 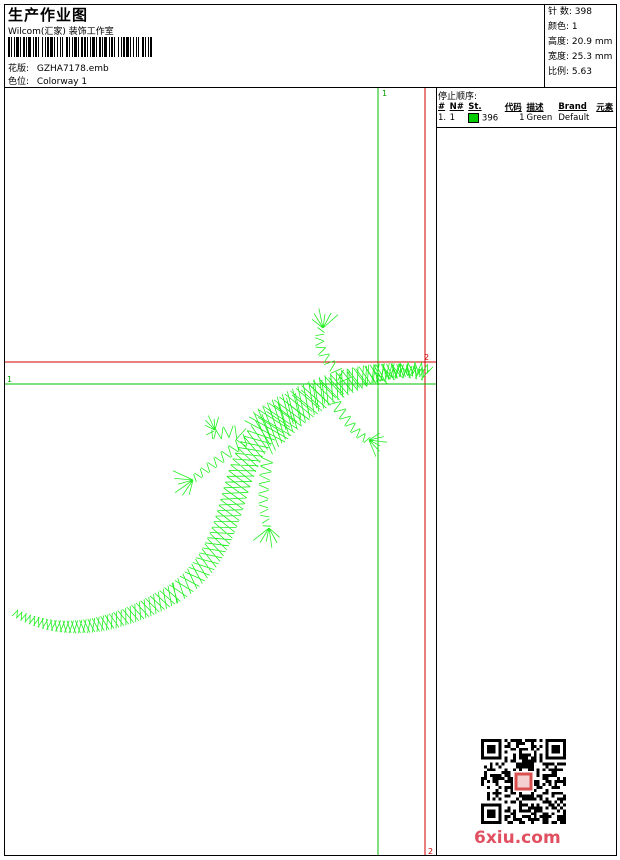 What do you see at coordinates (80, 47) in the screenshot?
I see `barcode` at bounding box center [80, 47].